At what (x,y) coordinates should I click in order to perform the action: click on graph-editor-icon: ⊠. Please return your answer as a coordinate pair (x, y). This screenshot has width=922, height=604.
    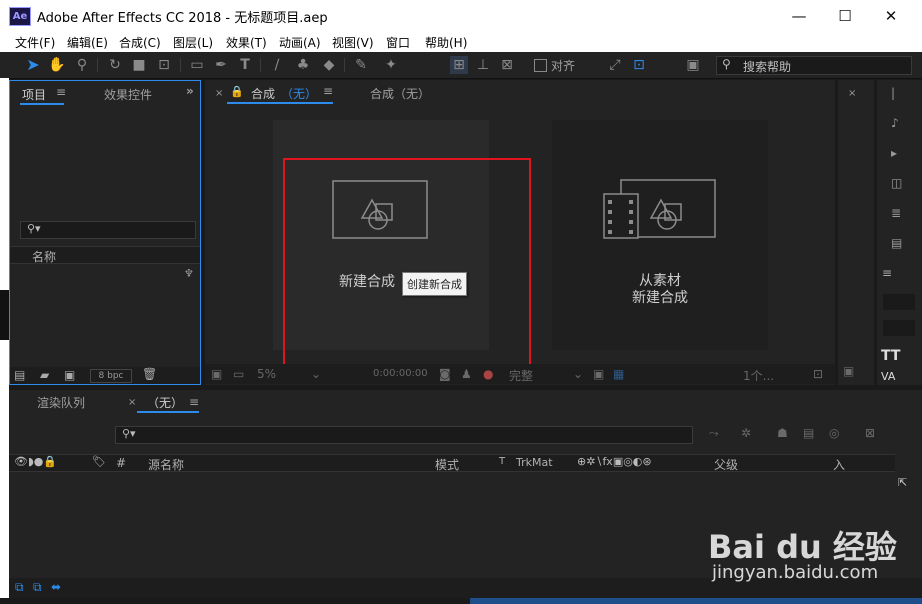
    Looking at the image, I should click on (870, 433).